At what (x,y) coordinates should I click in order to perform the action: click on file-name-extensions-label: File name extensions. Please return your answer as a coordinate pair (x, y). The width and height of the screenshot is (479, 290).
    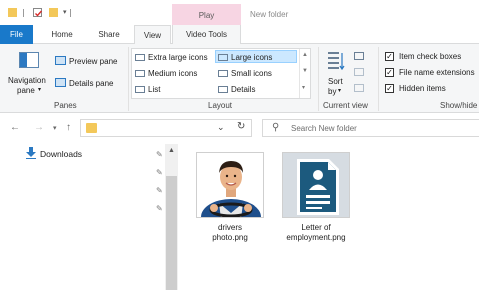
    Looking at the image, I should click on (437, 72).